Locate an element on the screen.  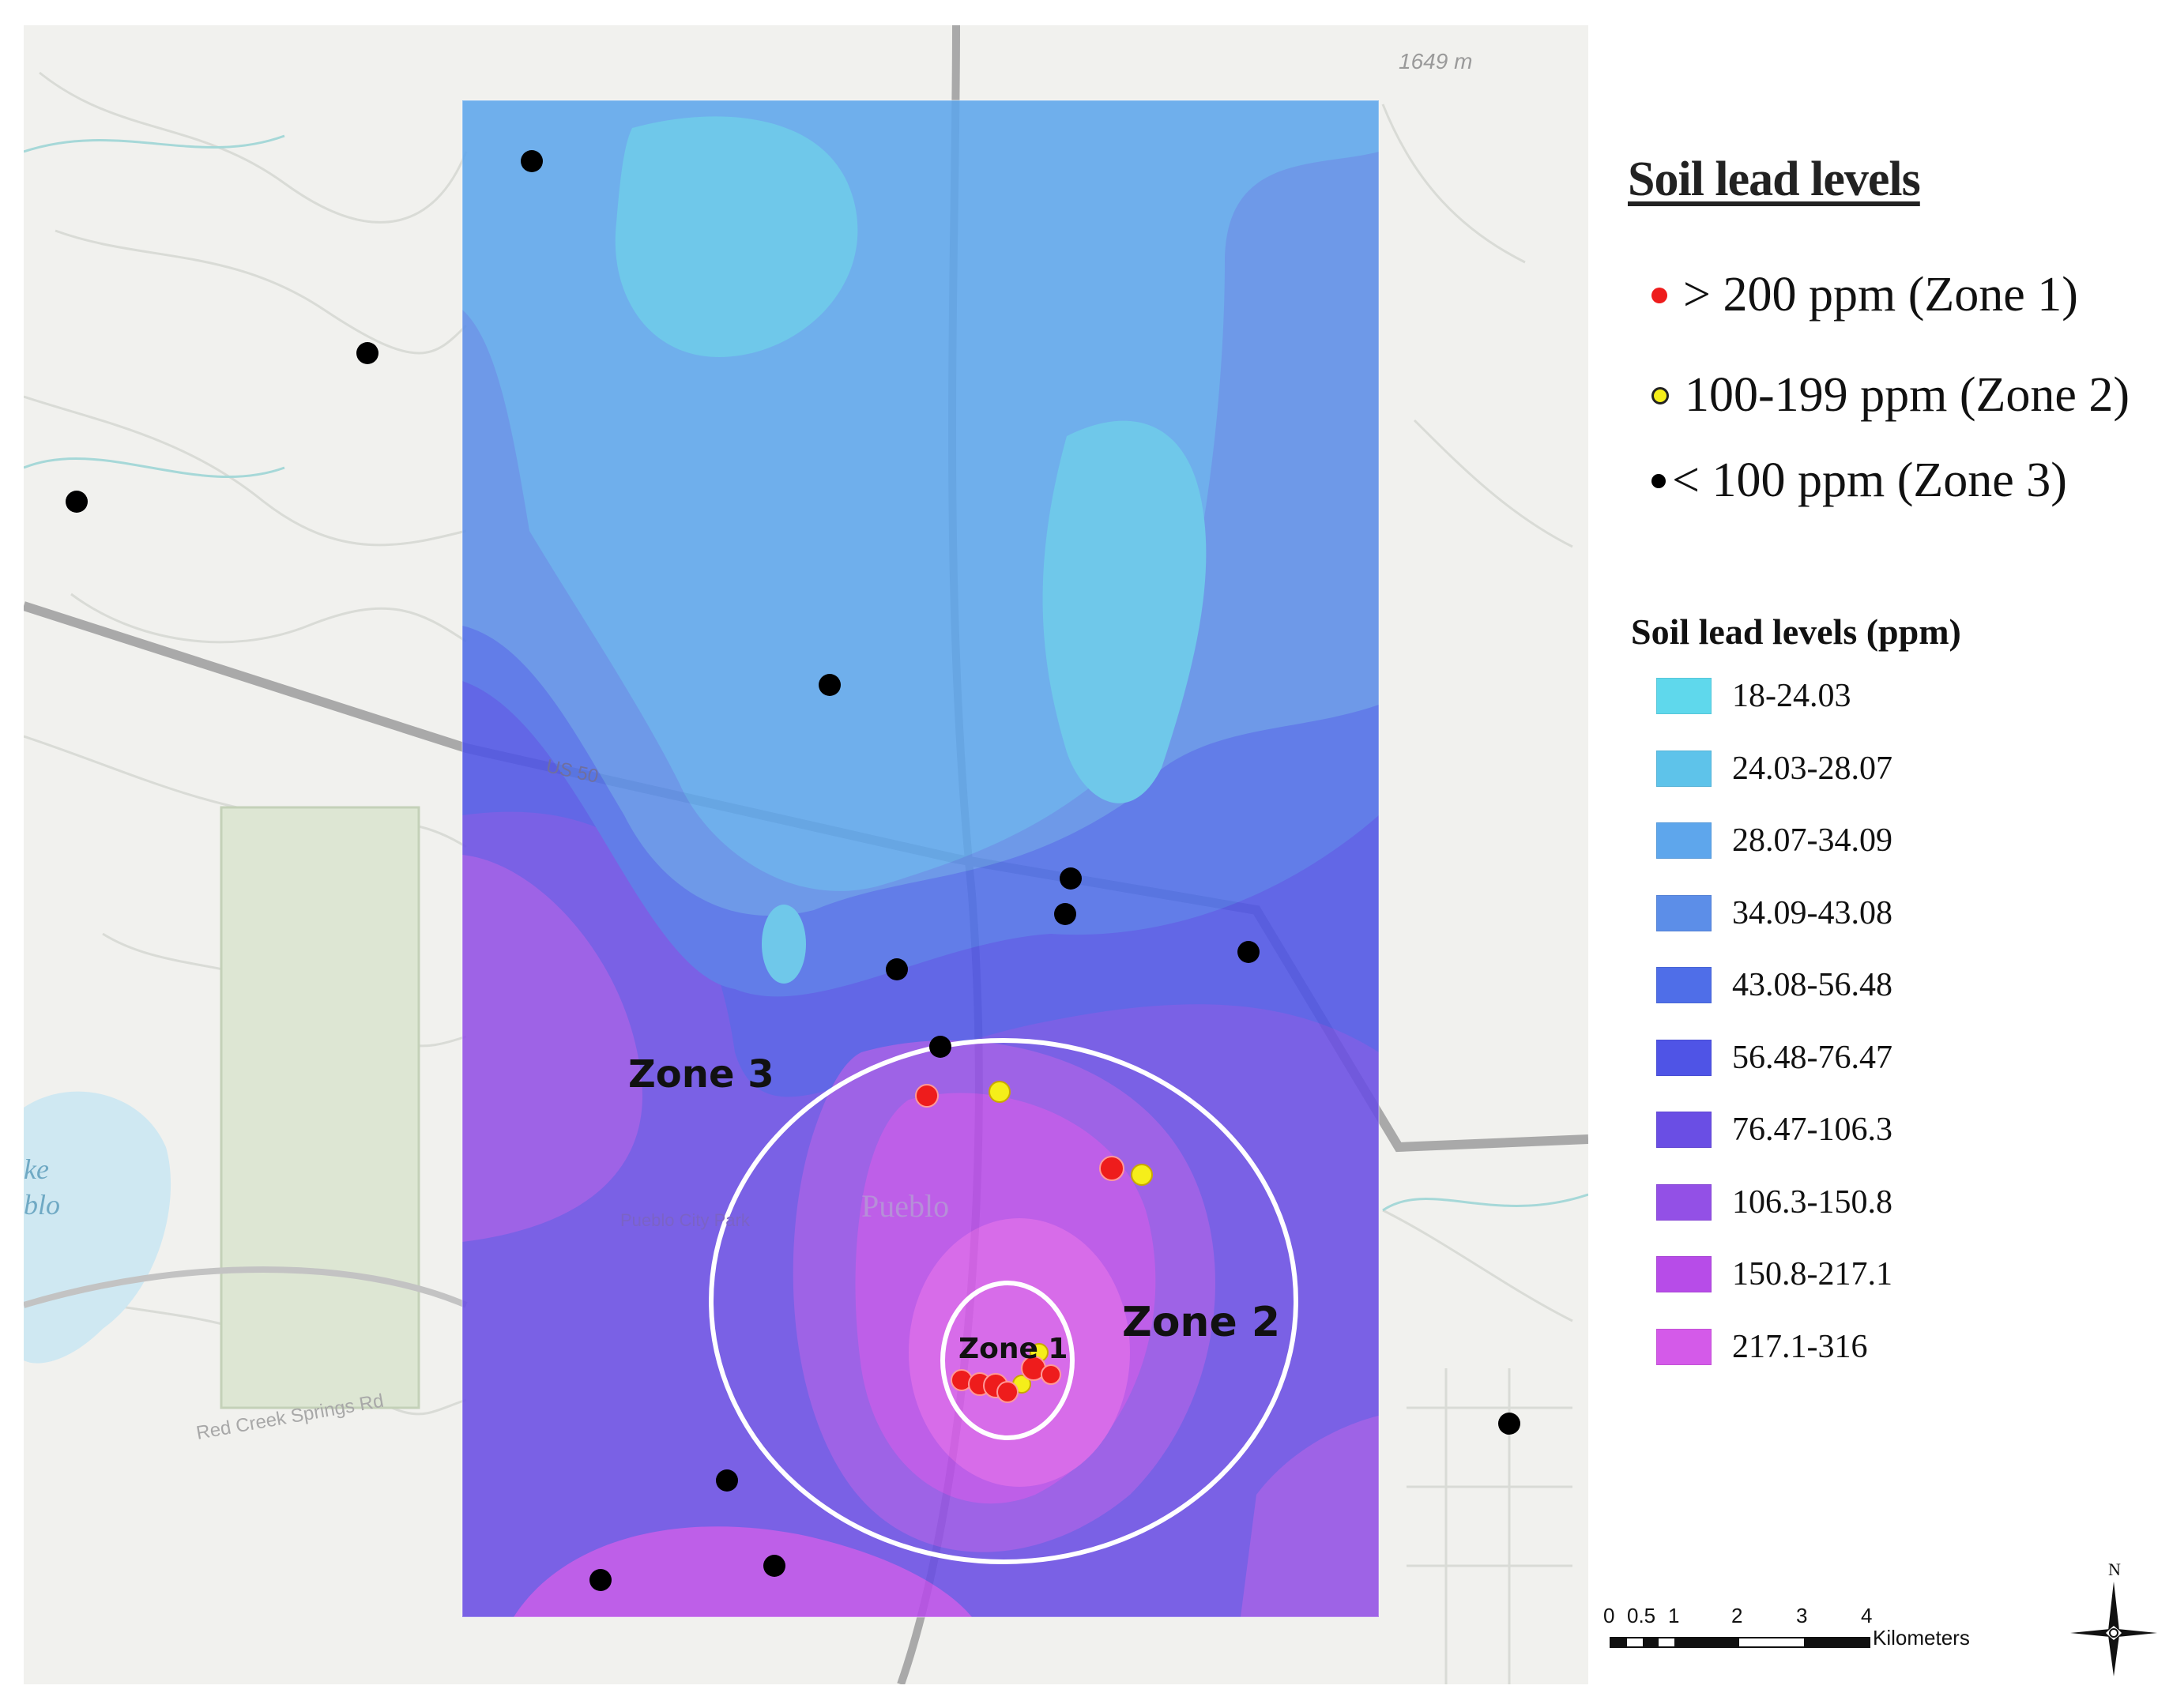
class-legend-row: 18-24.03 is located at coordinates (1753, 696).